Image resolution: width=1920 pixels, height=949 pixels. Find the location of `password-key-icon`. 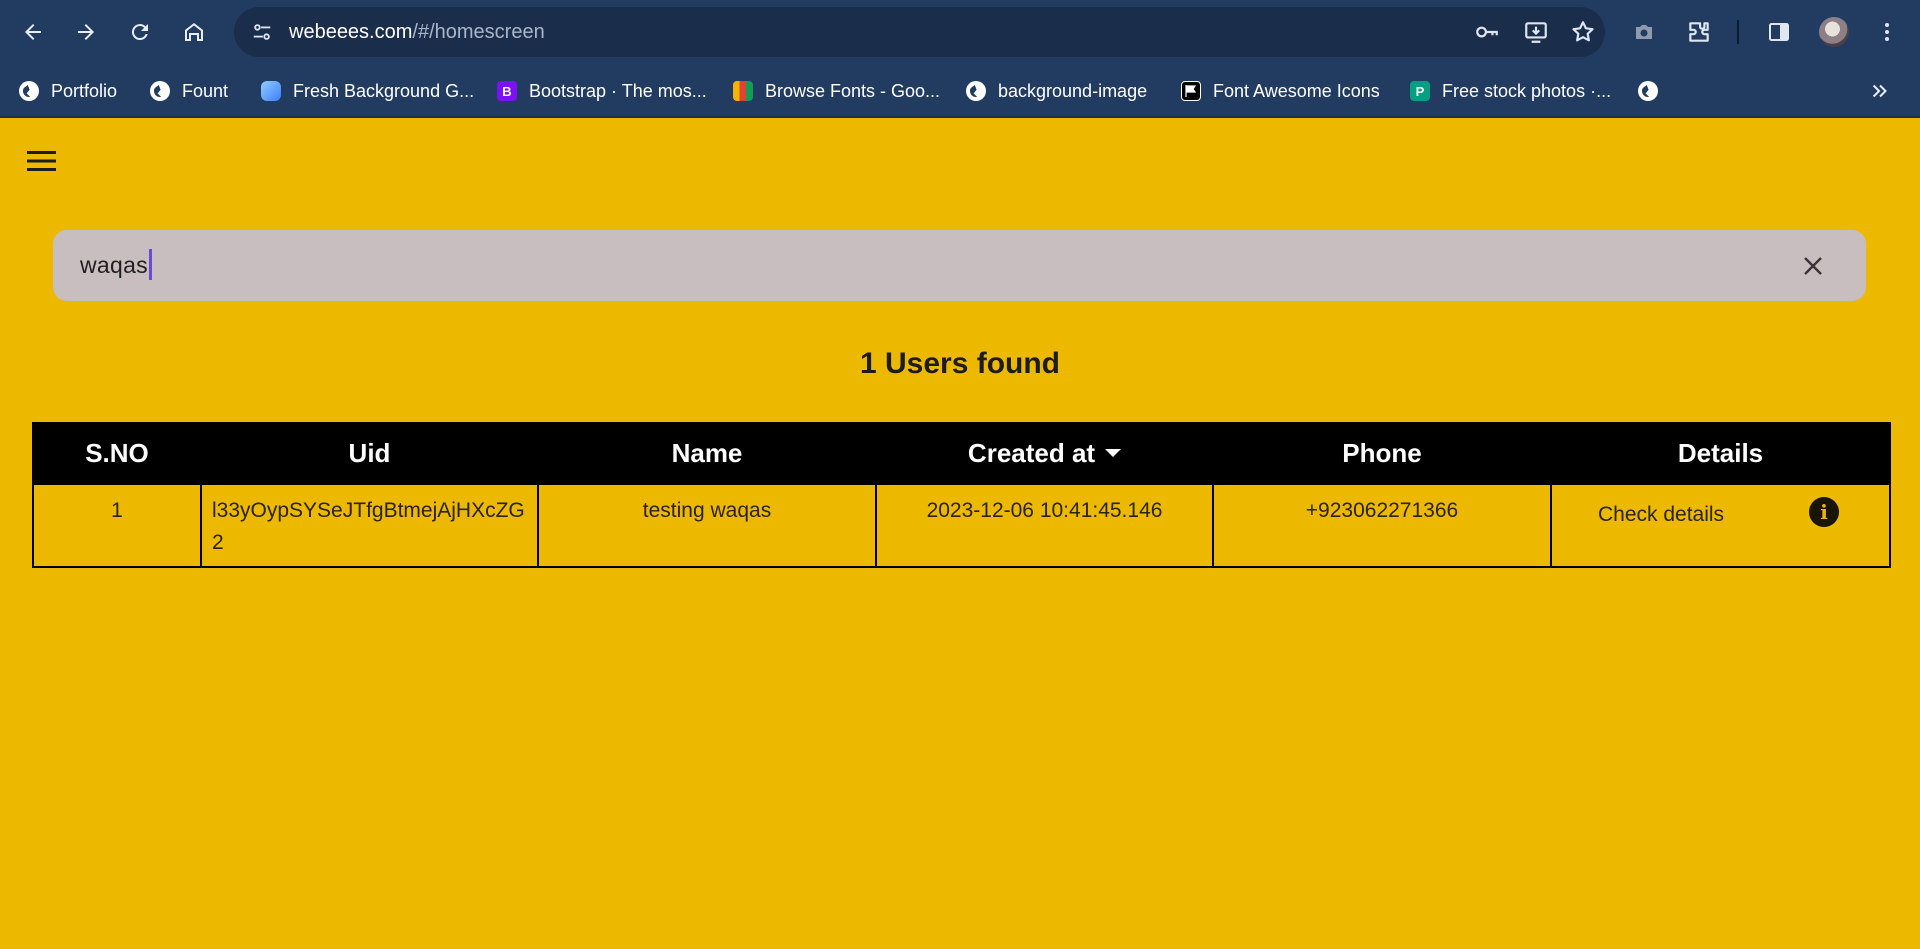

password-key-icon is located at coordinates (1487, 32).